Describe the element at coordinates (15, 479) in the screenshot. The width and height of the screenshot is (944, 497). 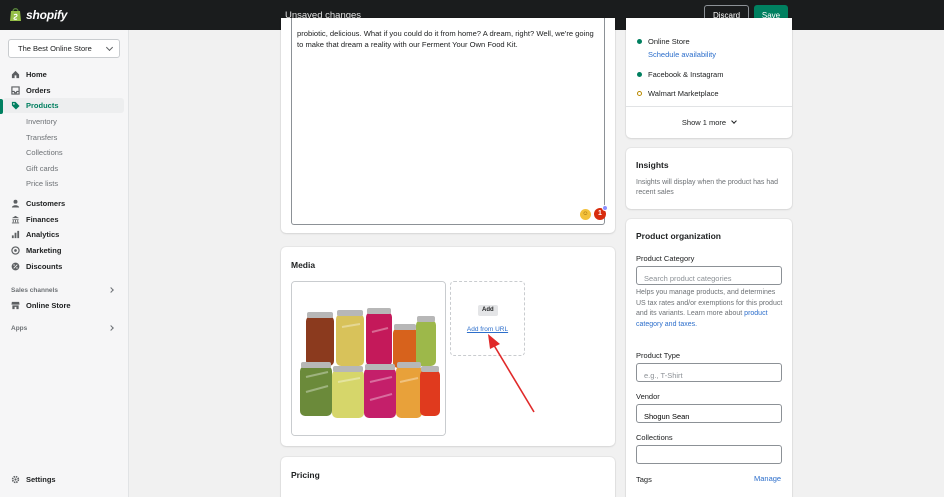
I see `gear-icon` at that location.